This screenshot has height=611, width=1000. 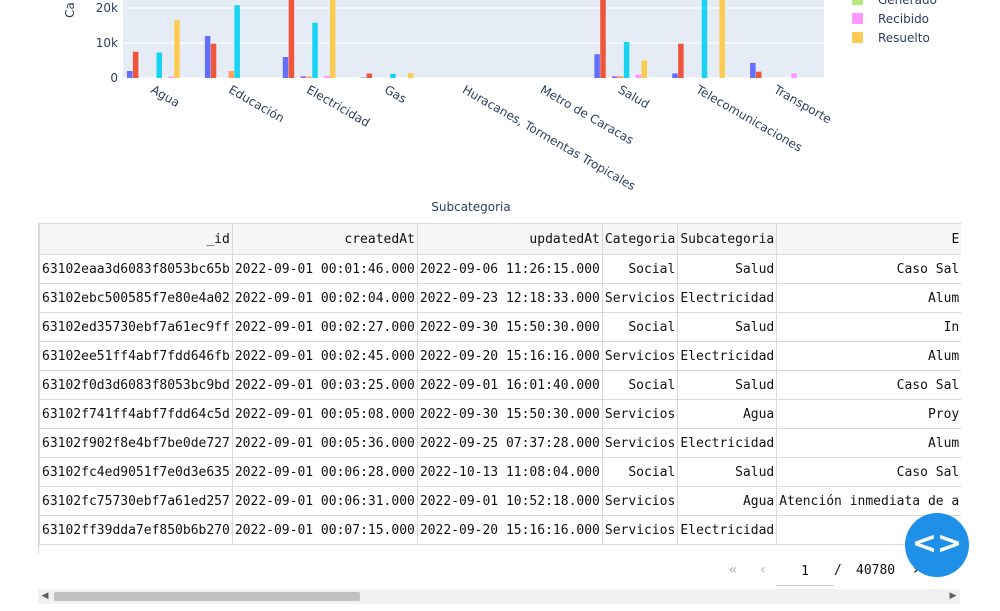 I want to click on scroll-left-icon: ◀, so click(x=45, y=596).